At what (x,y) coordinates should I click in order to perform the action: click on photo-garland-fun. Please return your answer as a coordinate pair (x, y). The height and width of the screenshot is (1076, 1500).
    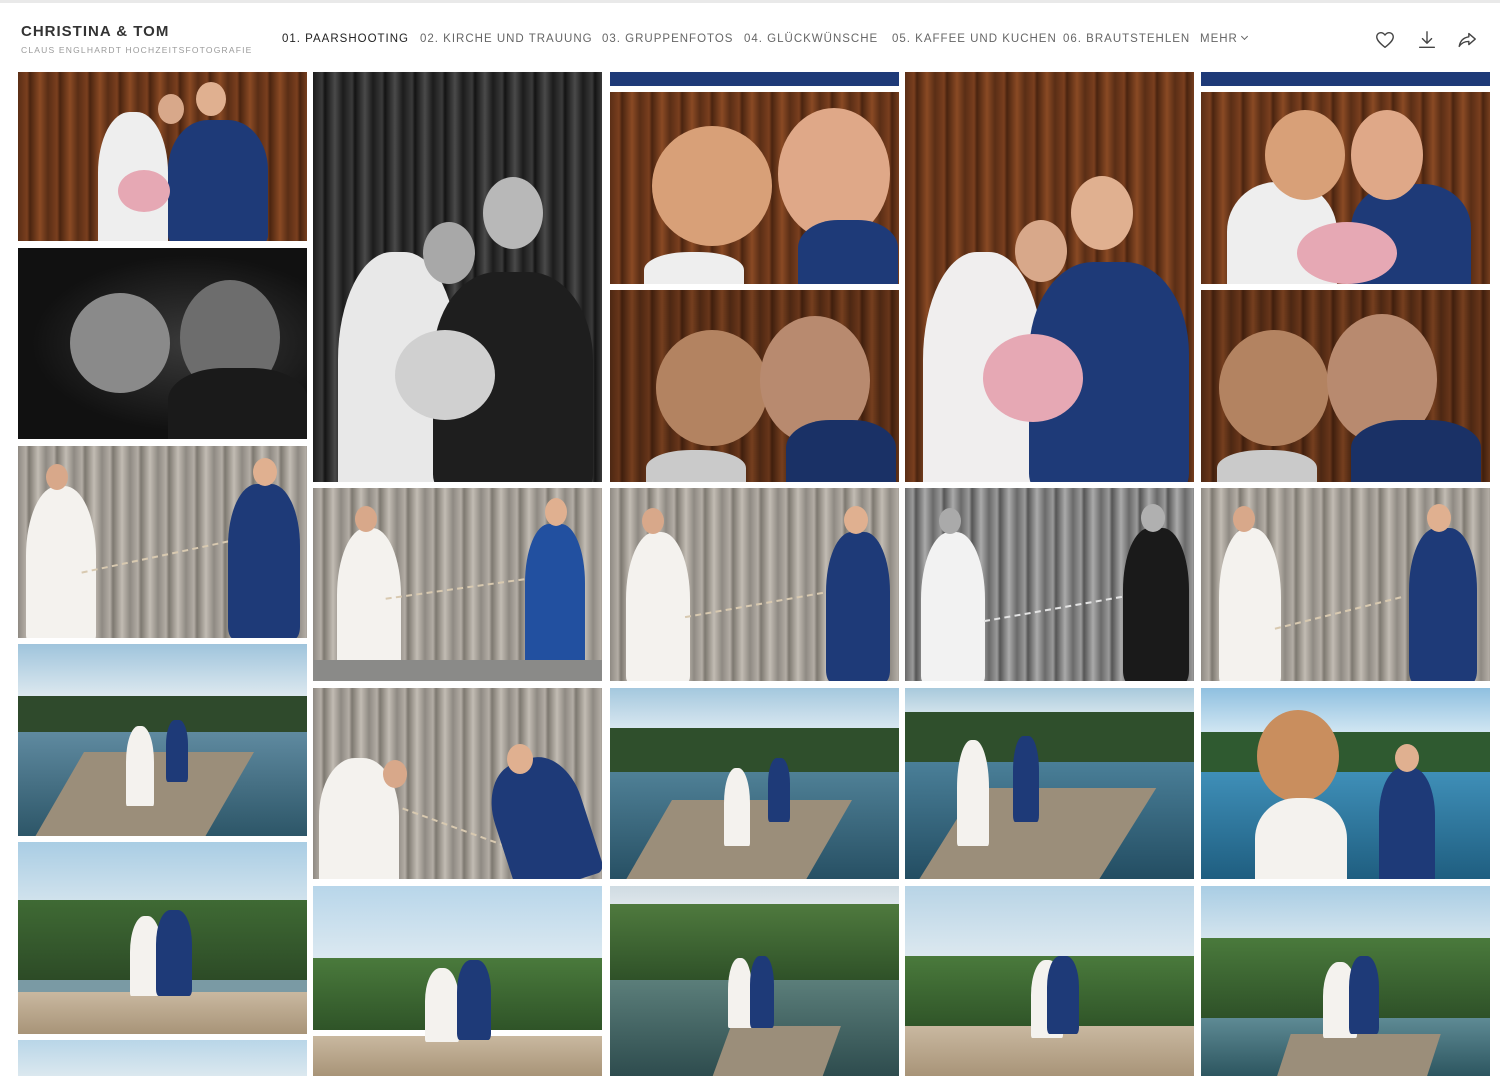
    Looking at the image, I should click on (457, 783).